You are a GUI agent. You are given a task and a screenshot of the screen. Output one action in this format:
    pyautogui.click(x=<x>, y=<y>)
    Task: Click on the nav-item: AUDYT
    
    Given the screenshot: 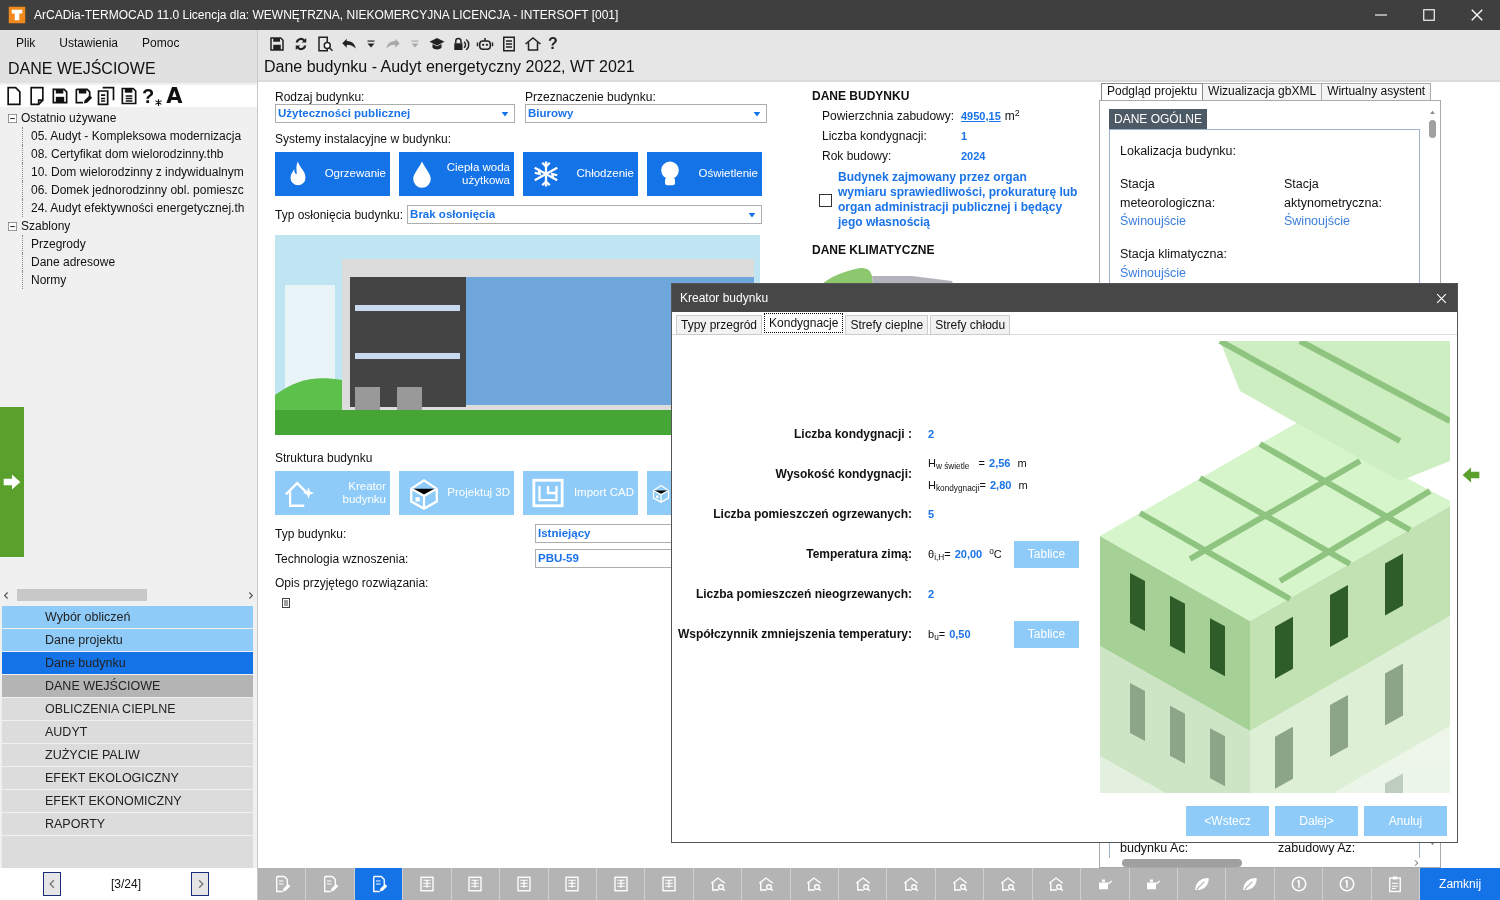 What is the action you would take?
    pyautogui.click(x=127, y=732)
    